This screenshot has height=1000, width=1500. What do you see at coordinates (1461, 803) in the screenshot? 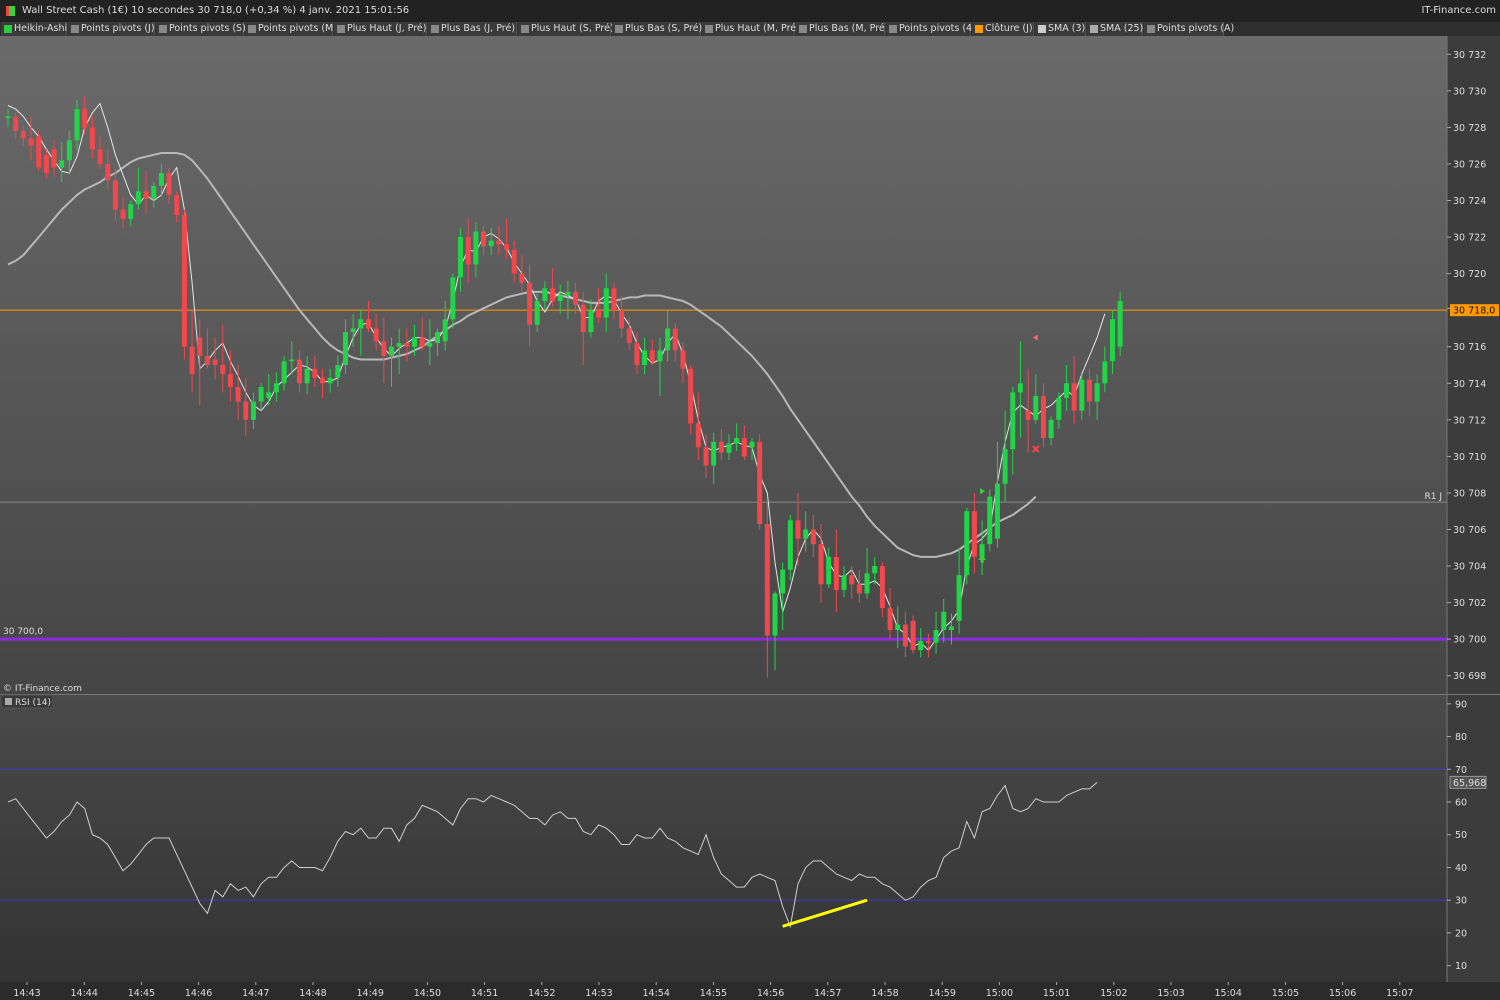
I see `rsi-tick-label: 60` at bounding box center [1461, 803].